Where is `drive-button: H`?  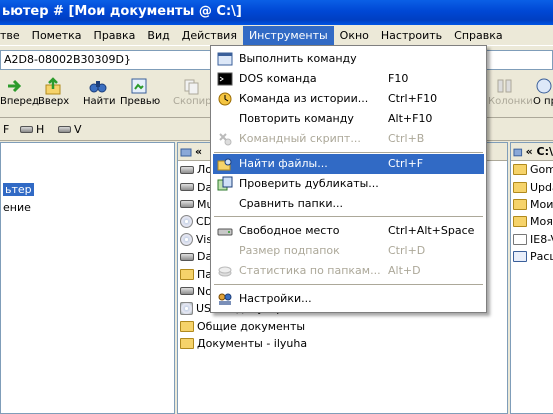 drive-button: H is located at coordinates (32, 129).